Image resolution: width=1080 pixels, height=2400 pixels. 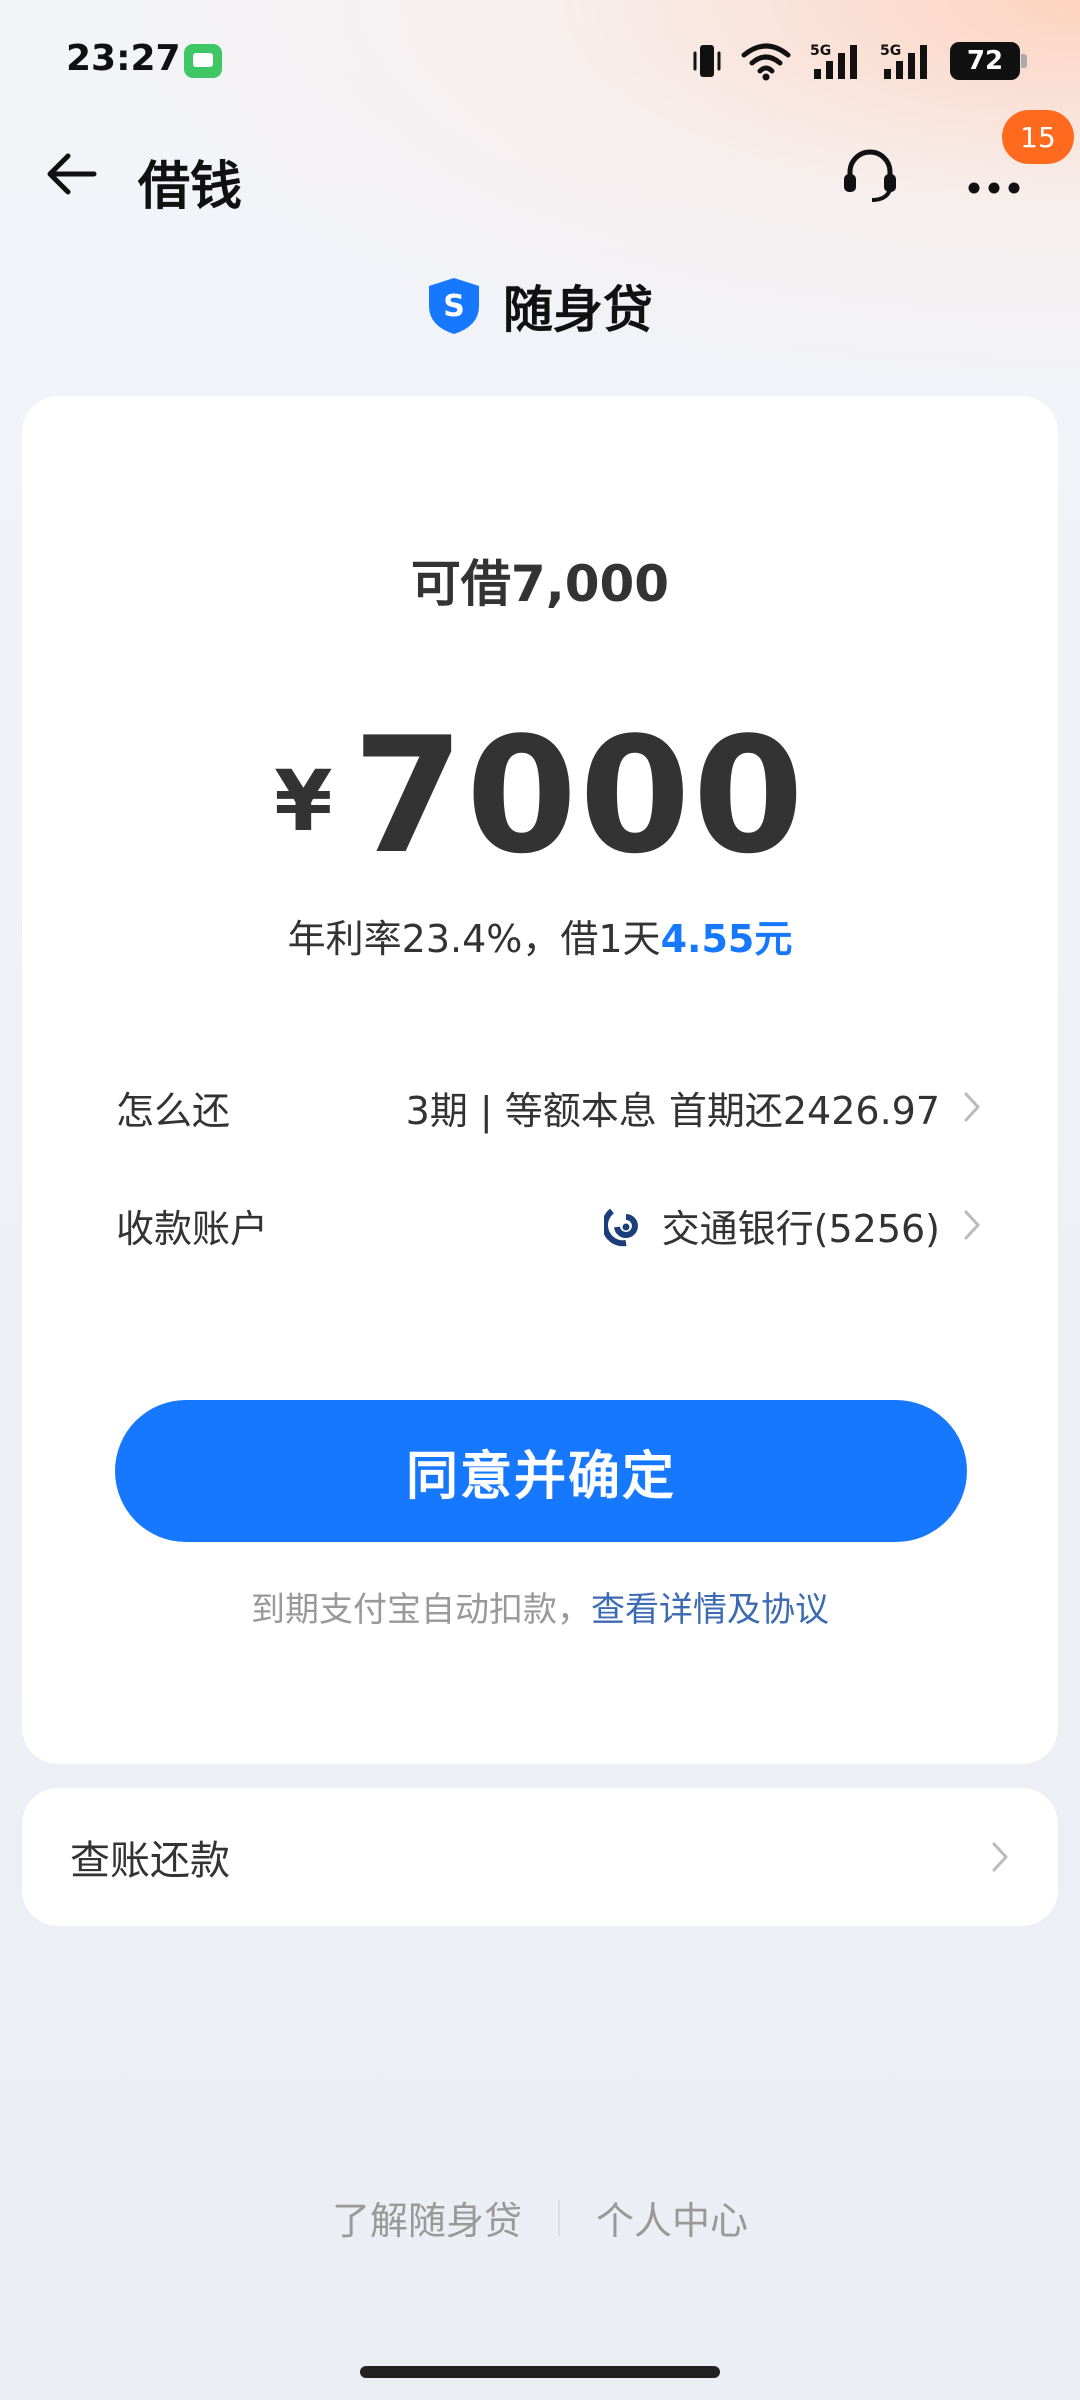 I want to click on nav-bar: 借钱 15, so click(x=540, y=170).